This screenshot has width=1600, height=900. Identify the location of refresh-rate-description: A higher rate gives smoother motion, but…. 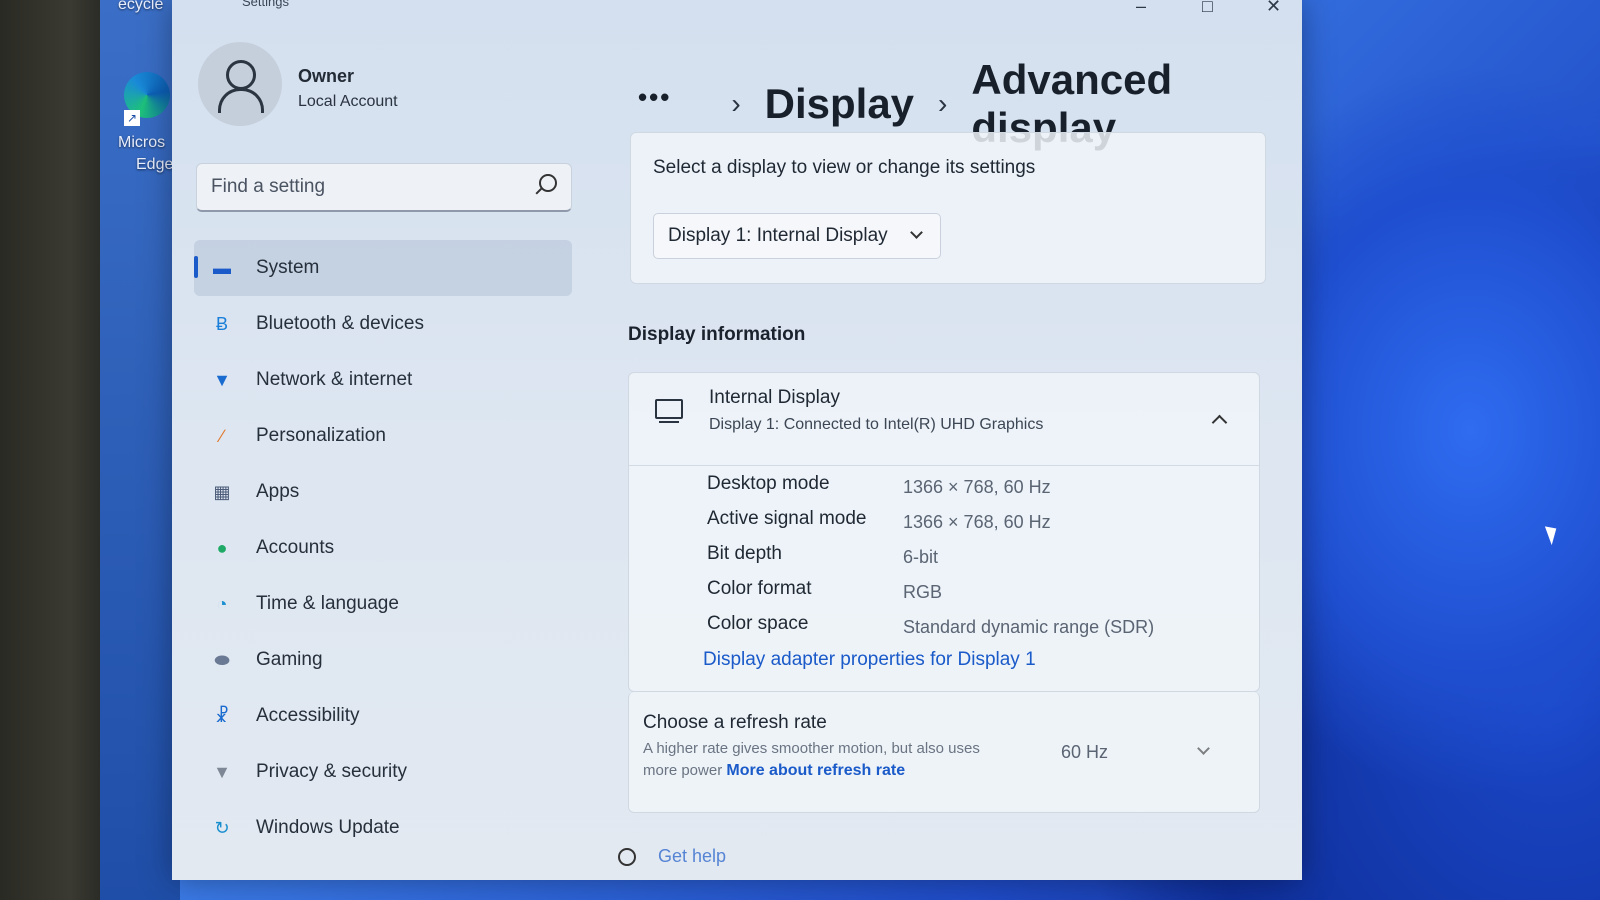
(823, 760).